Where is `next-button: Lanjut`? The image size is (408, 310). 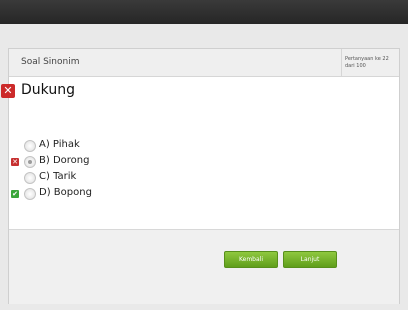
next-button: Lanjut is located at coordinates (310, 259).